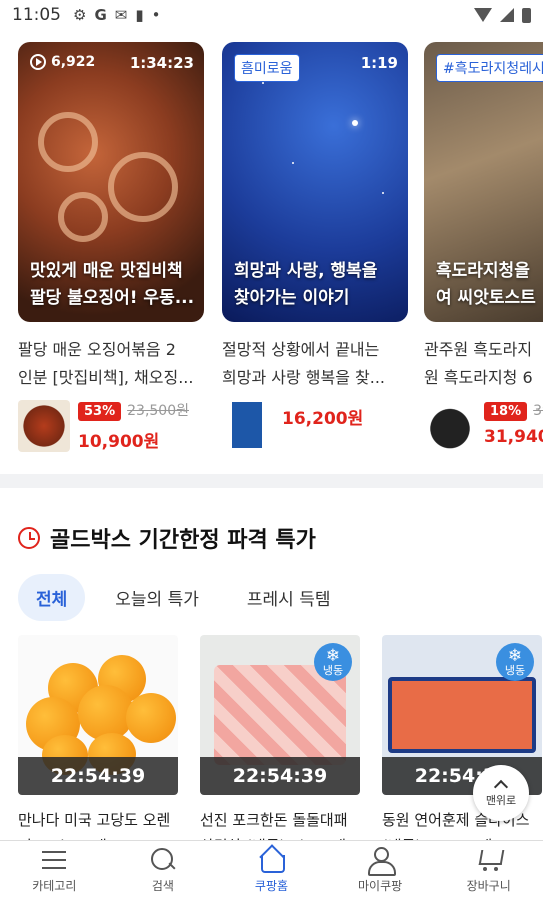 The image size is (543, 900). I want to click on video-tag: #흑도라지청레시, so click(489, 68).